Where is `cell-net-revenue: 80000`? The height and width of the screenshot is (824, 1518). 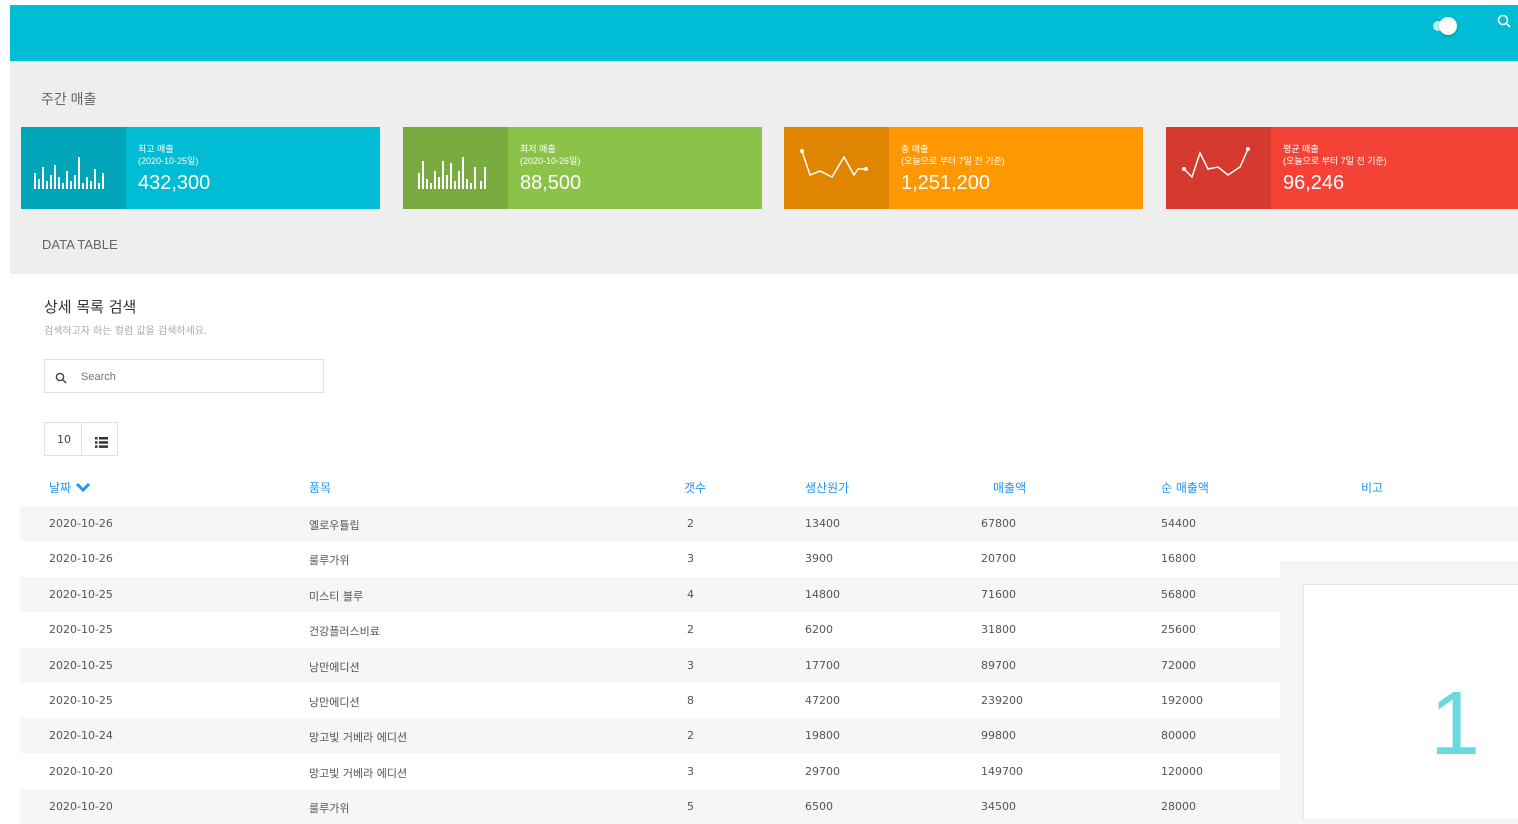
cell-net-revenue: 80000 is located at coordinates (1178, 736).